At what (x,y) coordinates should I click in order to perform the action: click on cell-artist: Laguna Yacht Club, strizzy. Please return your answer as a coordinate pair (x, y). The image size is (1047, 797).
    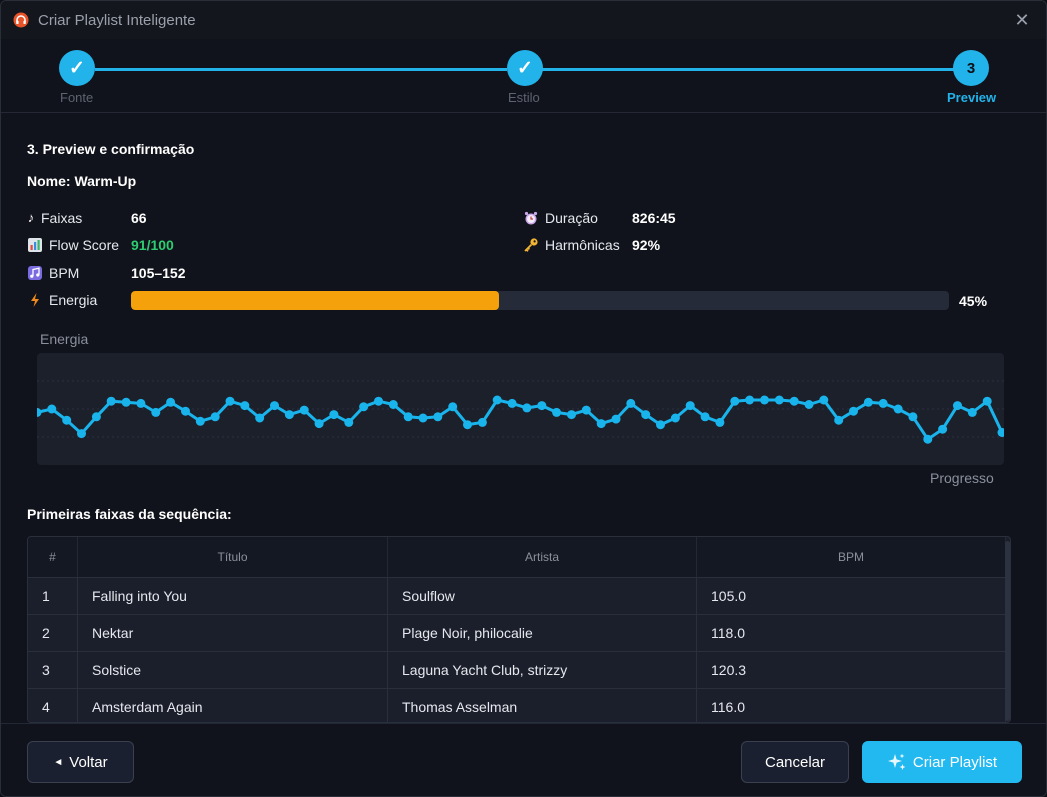
    Looking at the image, I should click on (542, 670).